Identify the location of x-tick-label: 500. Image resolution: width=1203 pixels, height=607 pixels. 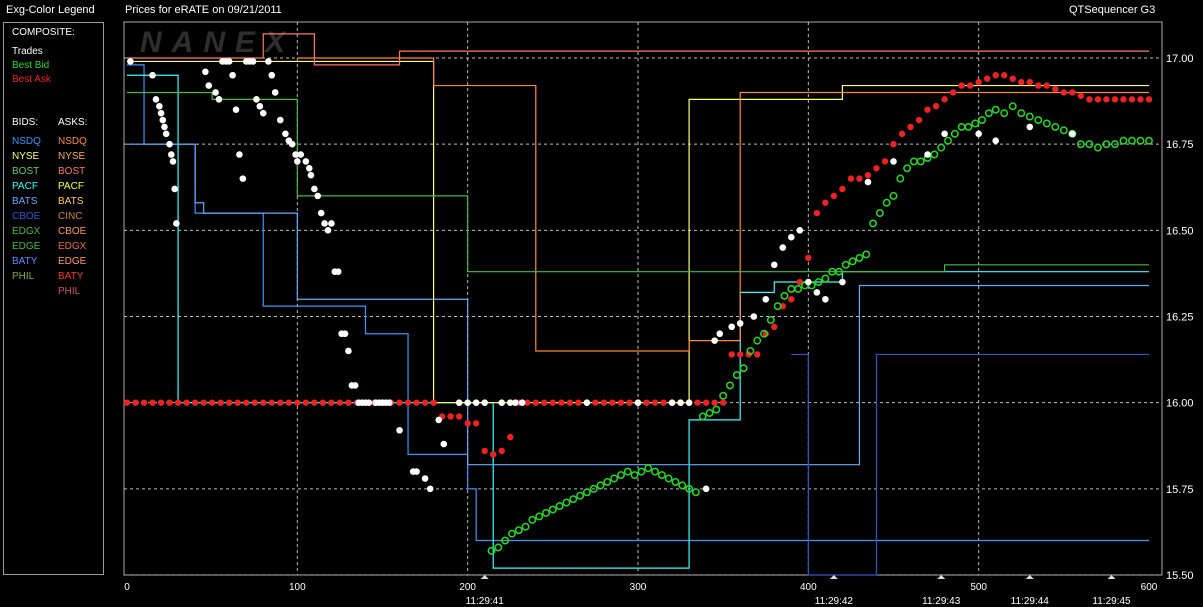
(978, 587).